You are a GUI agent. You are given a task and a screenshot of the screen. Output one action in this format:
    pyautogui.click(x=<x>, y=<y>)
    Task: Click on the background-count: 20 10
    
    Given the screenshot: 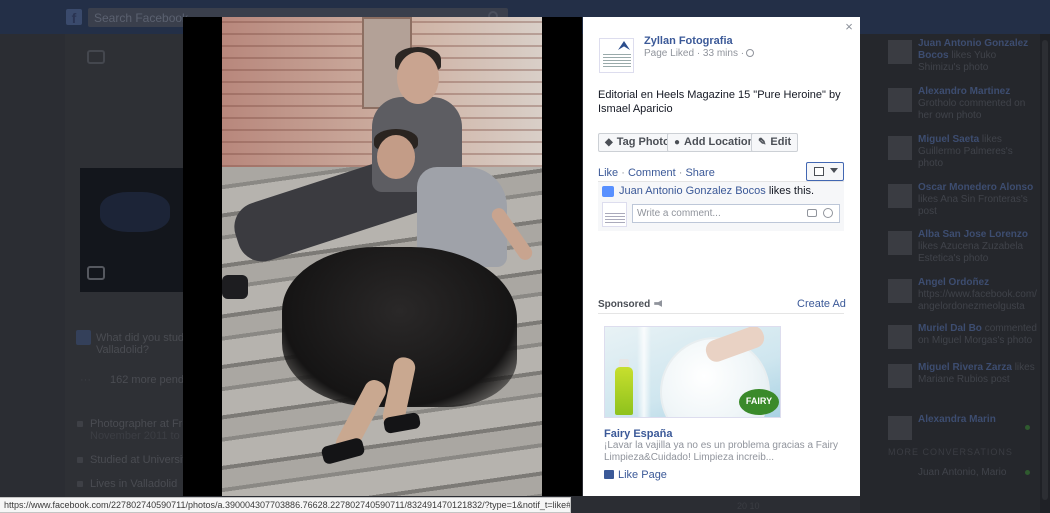 What is the action you would take?
    pyautogui.click(x=748, y=506)
    